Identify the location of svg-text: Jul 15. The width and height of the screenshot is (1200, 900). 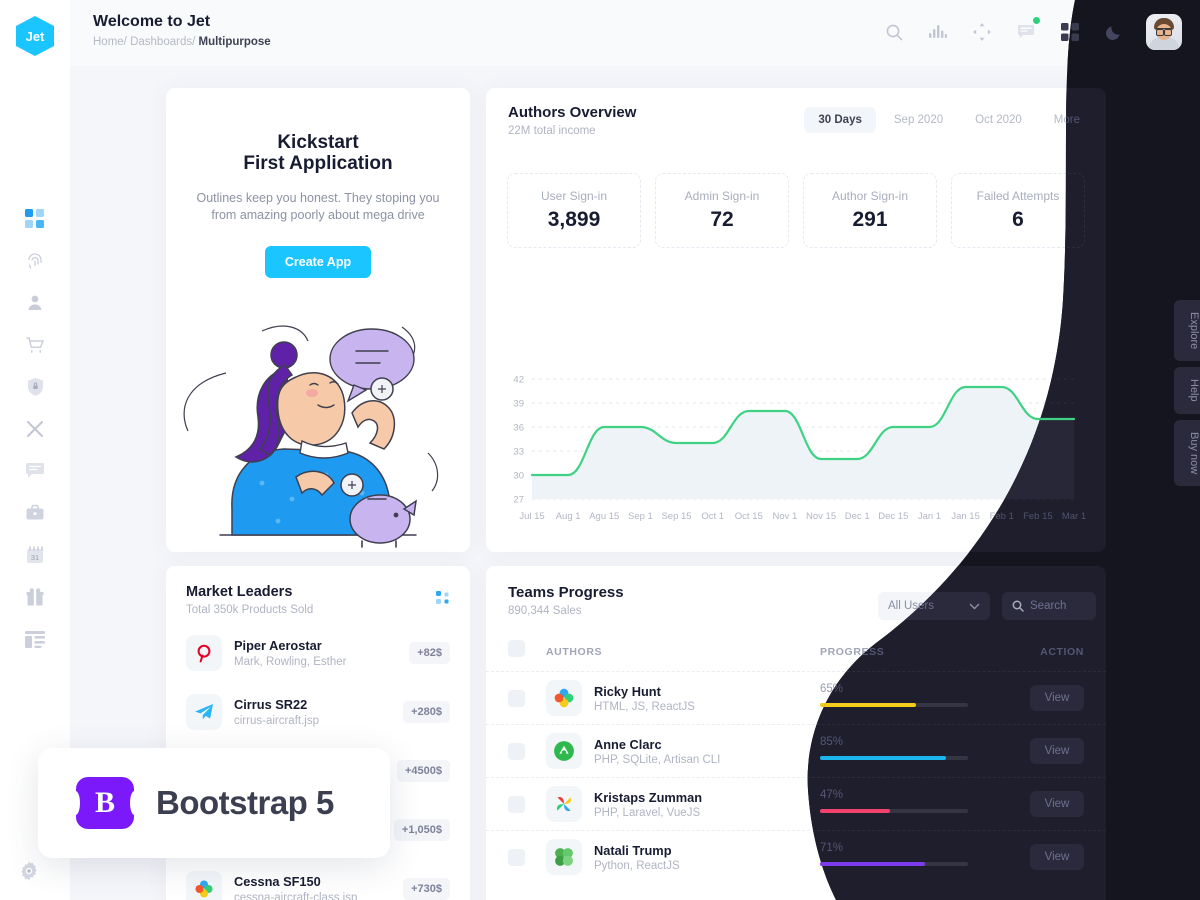
(531, 516).